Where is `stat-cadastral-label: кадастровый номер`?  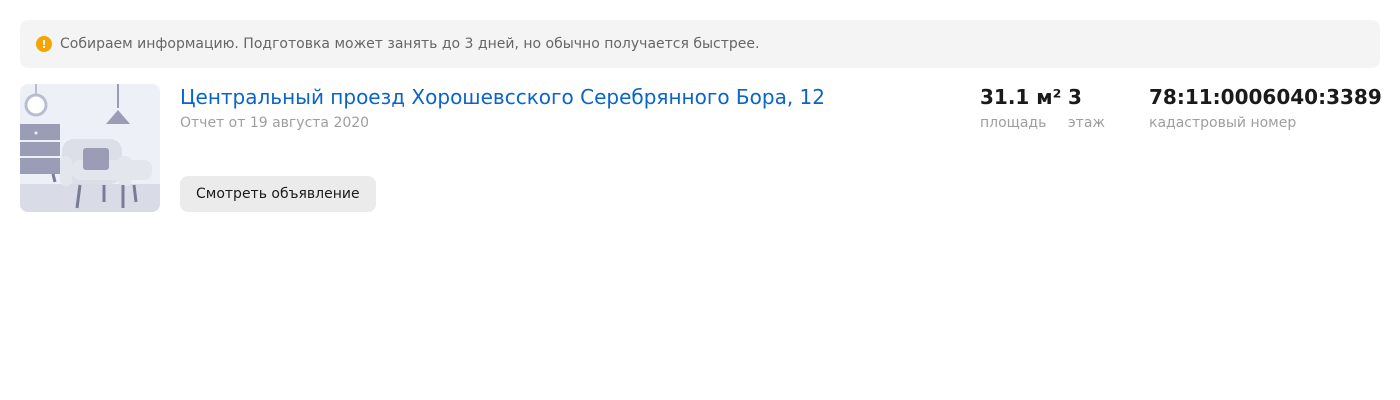
stat-cadastral-label: кадастровый номер is located at coordinates (1223, 123).